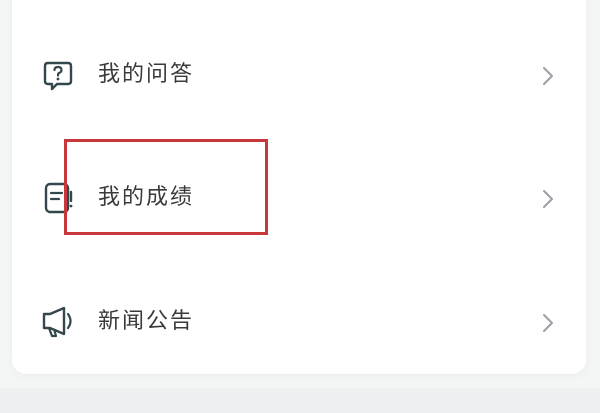 The width and height of the screenshot is (600, 413). Describe the element at coordinates (58, 77) in the screenshot. I see `question-bubble-icon` at that location.